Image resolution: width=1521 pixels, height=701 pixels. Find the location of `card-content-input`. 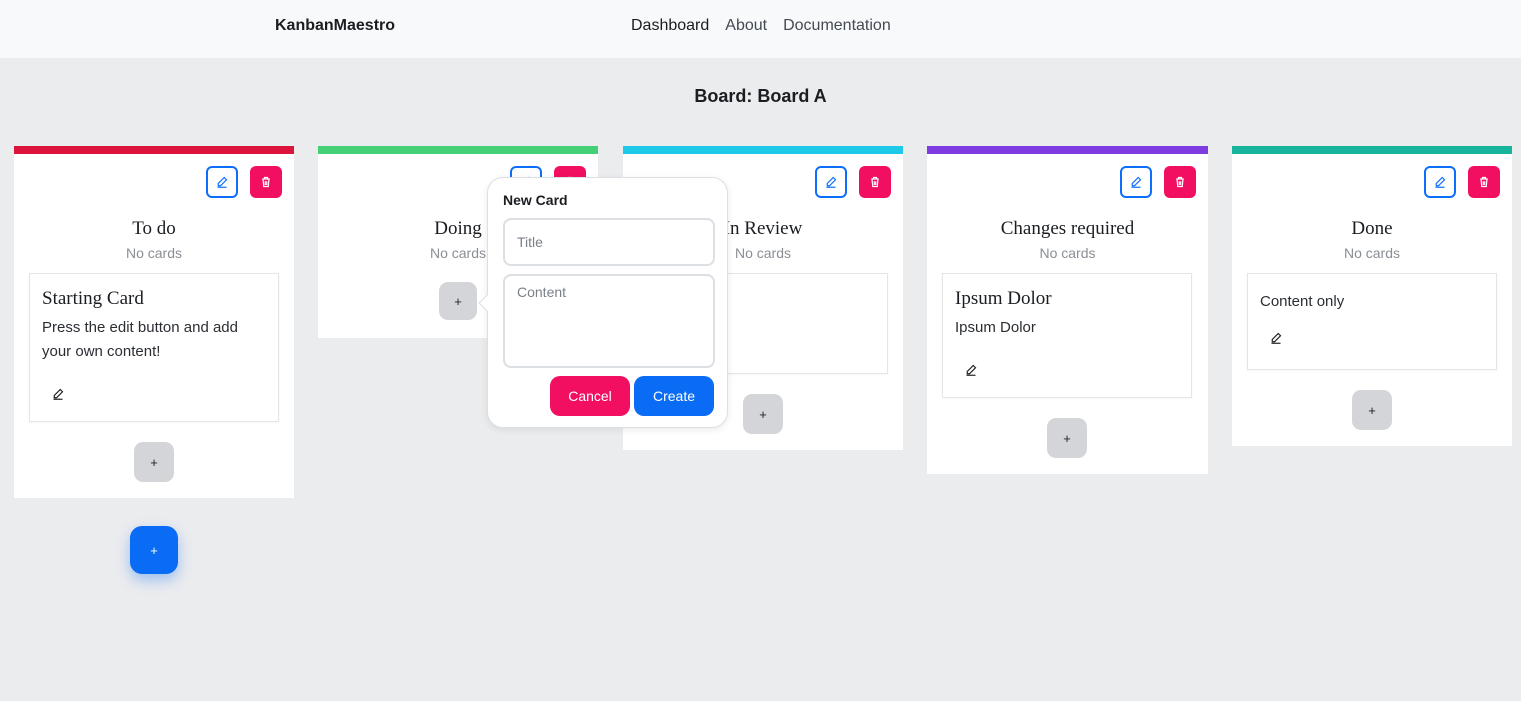

card-content-input is located at coordinates (609, 321).